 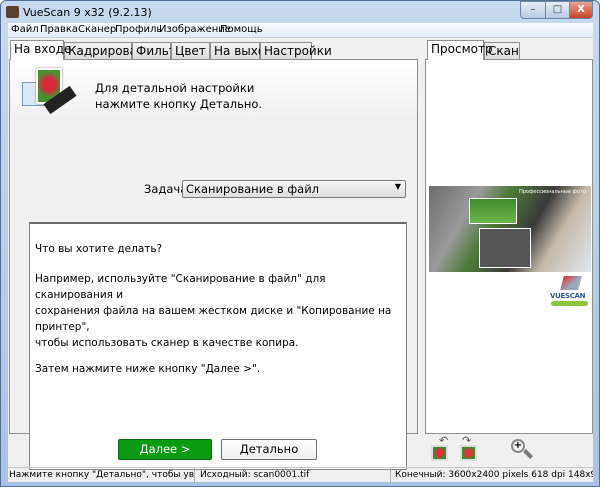 I want to click on detail-button: Детально, so click(x=269, y=449).